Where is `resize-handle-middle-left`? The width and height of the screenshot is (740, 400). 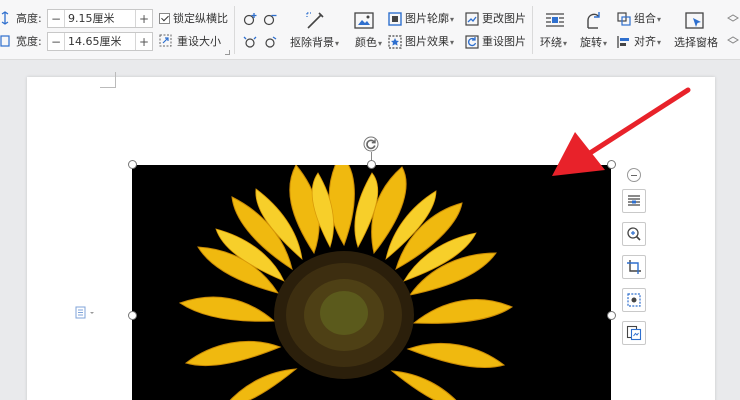
resize-handle-middle-left is located at coordinates (132, 315).